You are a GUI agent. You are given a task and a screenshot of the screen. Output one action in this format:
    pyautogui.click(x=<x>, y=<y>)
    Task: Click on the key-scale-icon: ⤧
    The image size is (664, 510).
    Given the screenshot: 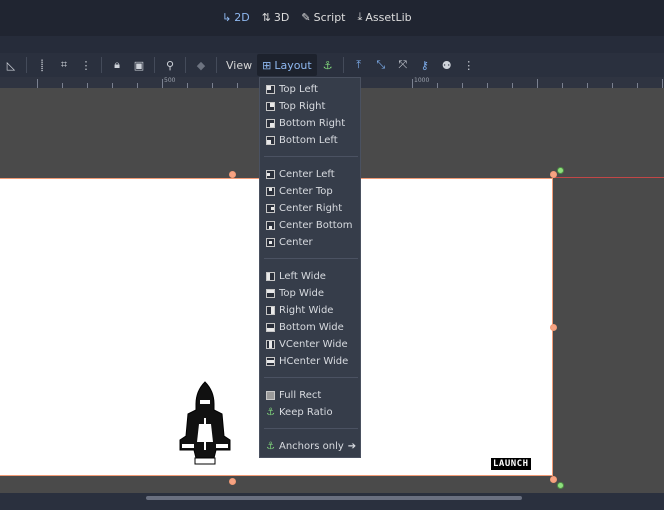 What is the action you would take?
    pyautogui.click(x=403, y=65)
    